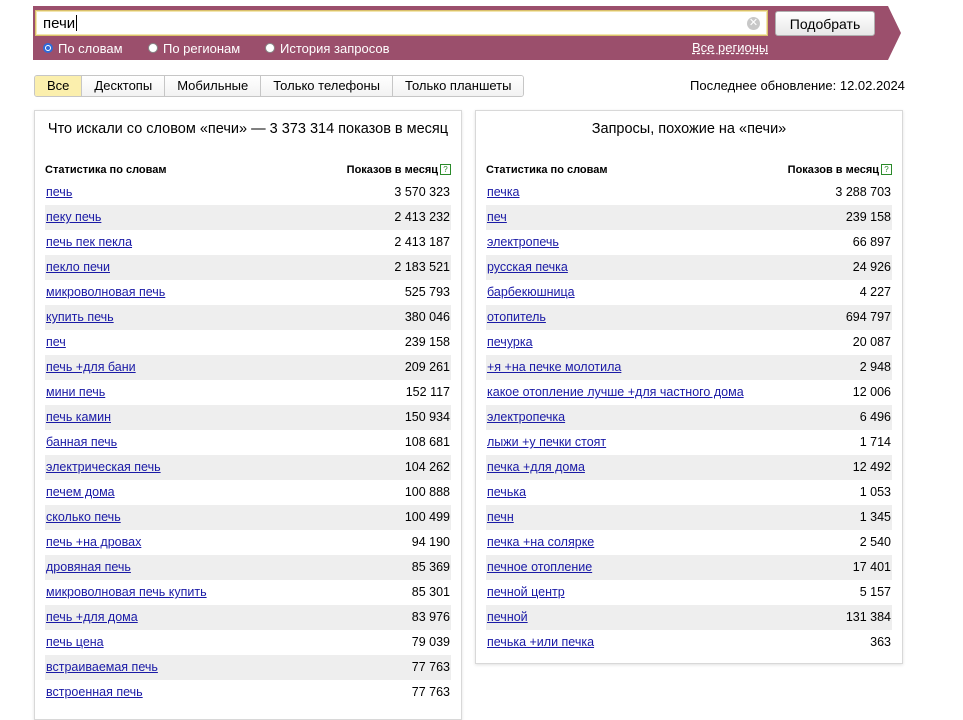 This screenshot has height=720, width=963. I want to click on impressions-count: 525 793, so click(427, 292).